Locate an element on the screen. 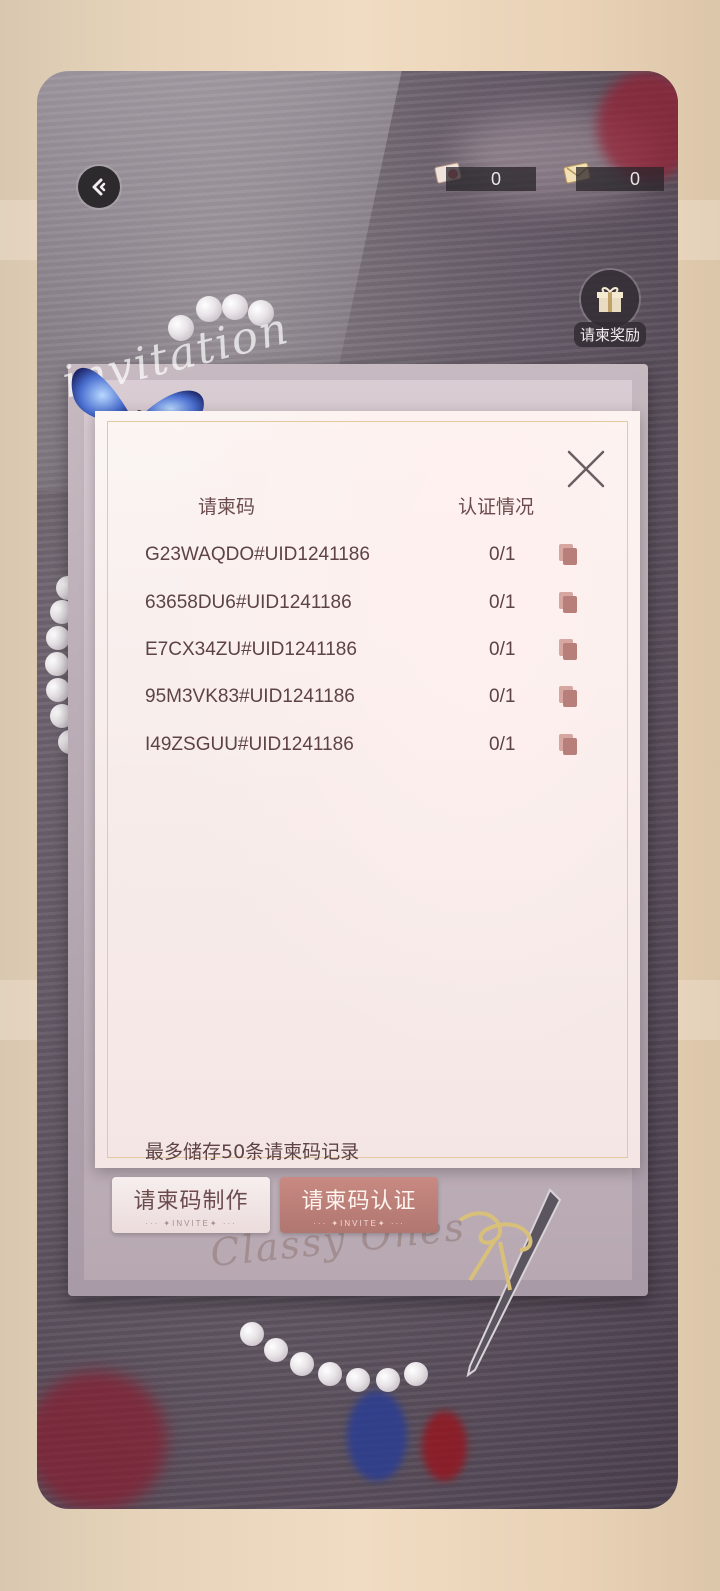 The height and width of the screenshot is (1591, 720). back-arrow-icon is located at coordinates (99, 187).